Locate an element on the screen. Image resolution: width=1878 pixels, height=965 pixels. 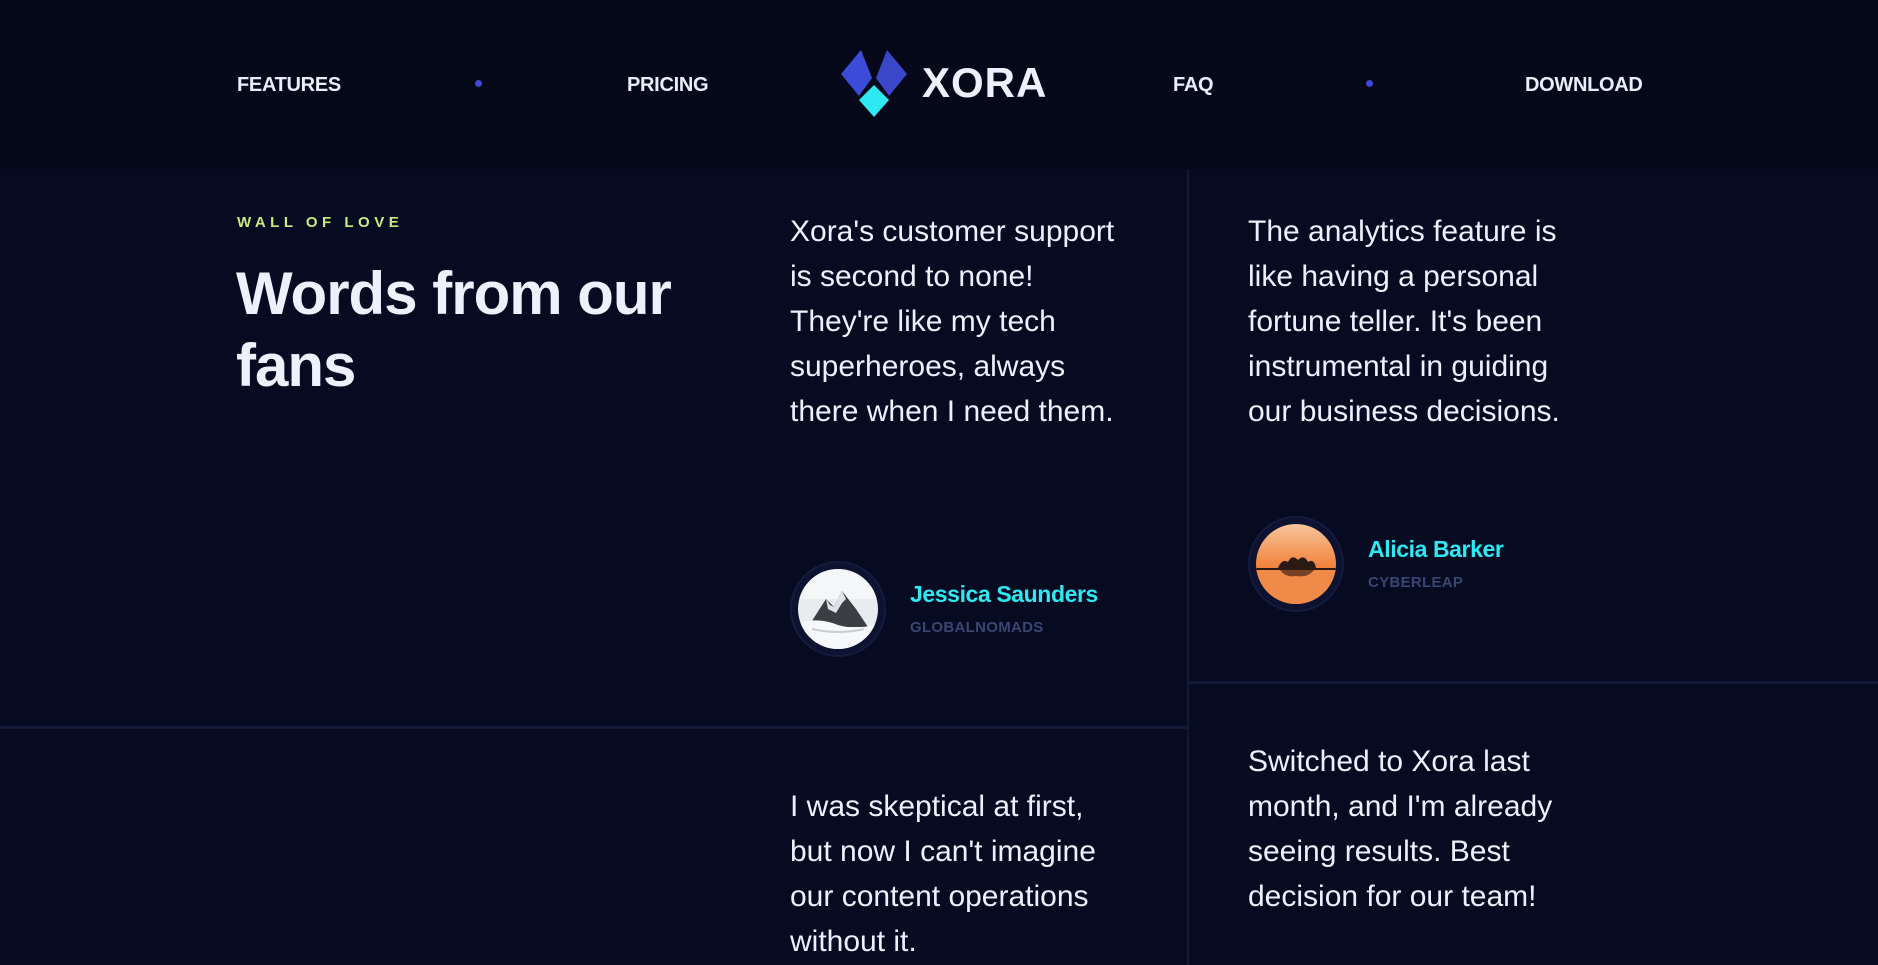
snowy-mountain-avatar-icon is located at coordinates (838, 609).